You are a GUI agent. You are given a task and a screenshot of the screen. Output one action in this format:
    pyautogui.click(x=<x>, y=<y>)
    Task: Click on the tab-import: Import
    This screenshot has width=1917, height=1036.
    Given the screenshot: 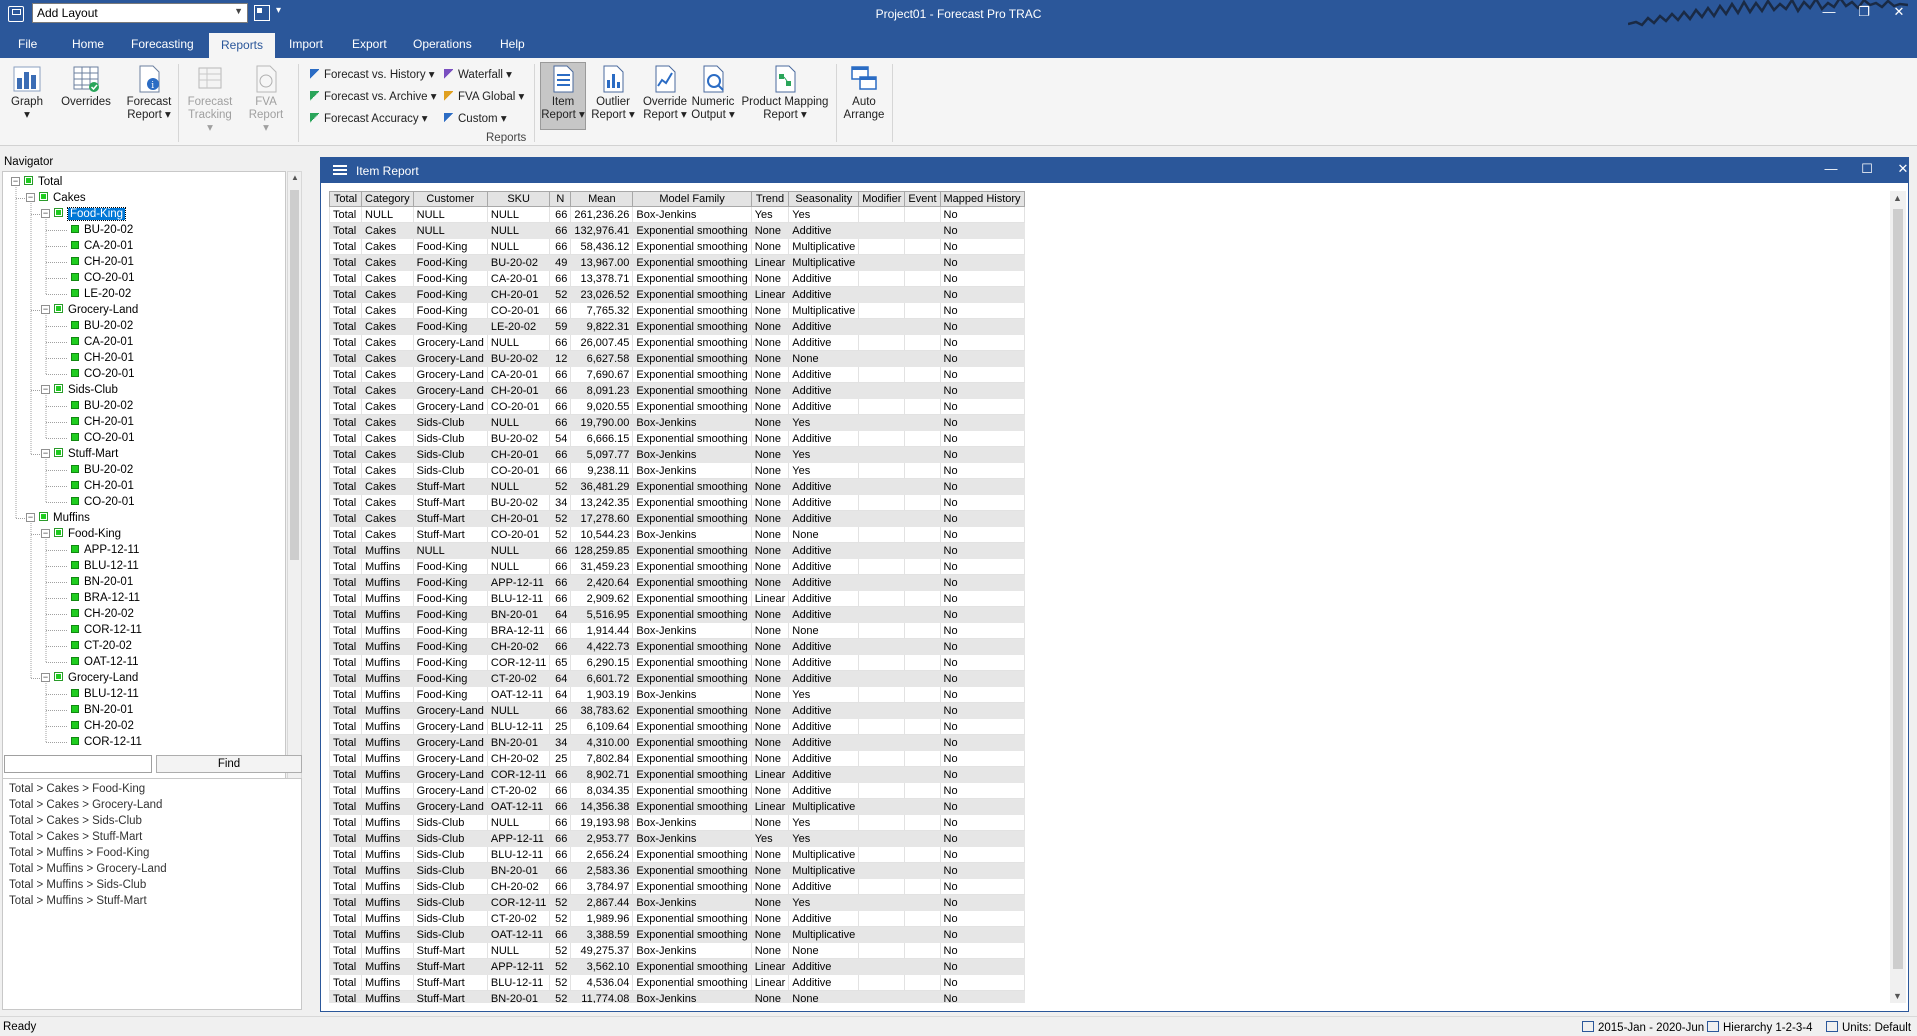 What is the action you would take?
    pyautogui.click(x=306, y=44)
    